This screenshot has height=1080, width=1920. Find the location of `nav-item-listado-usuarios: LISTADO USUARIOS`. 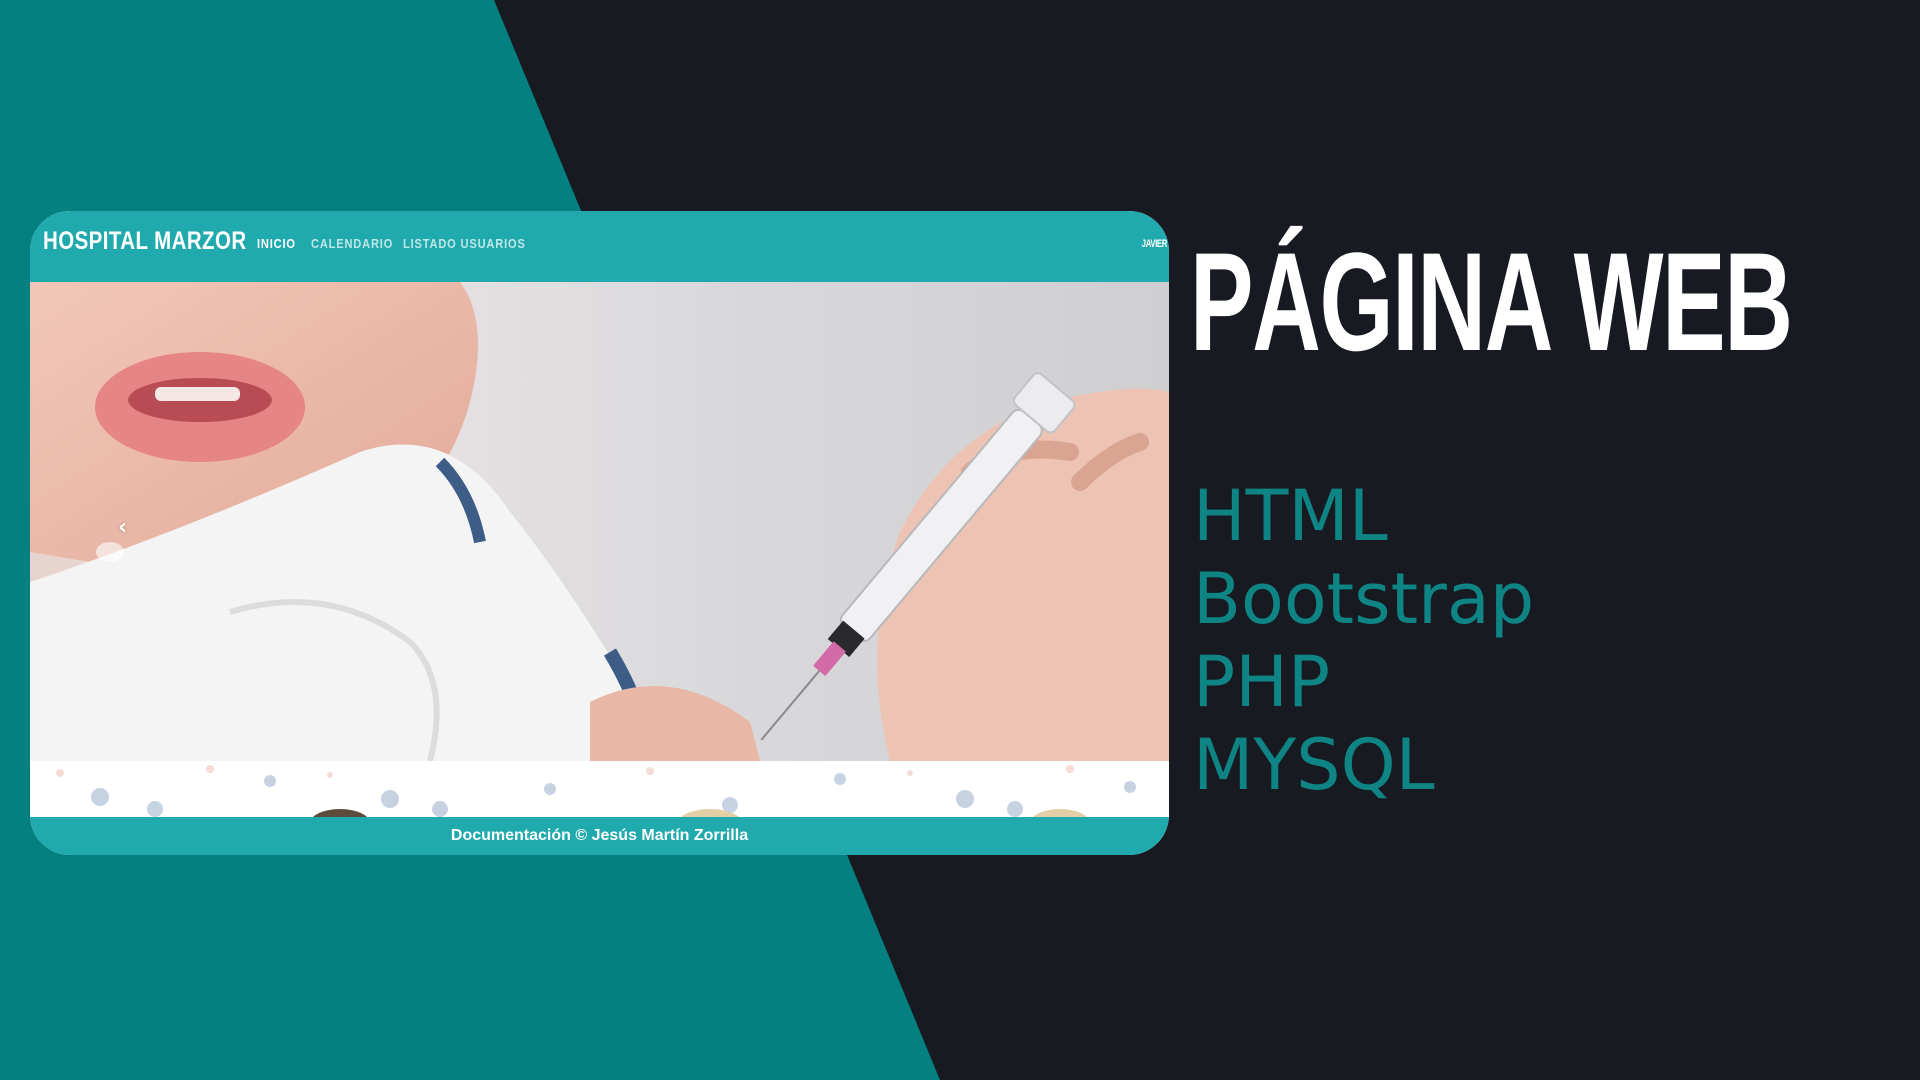

nav-item-listado-usuarios: LISTADO USUARIOS is located at coordinates (464, 243).